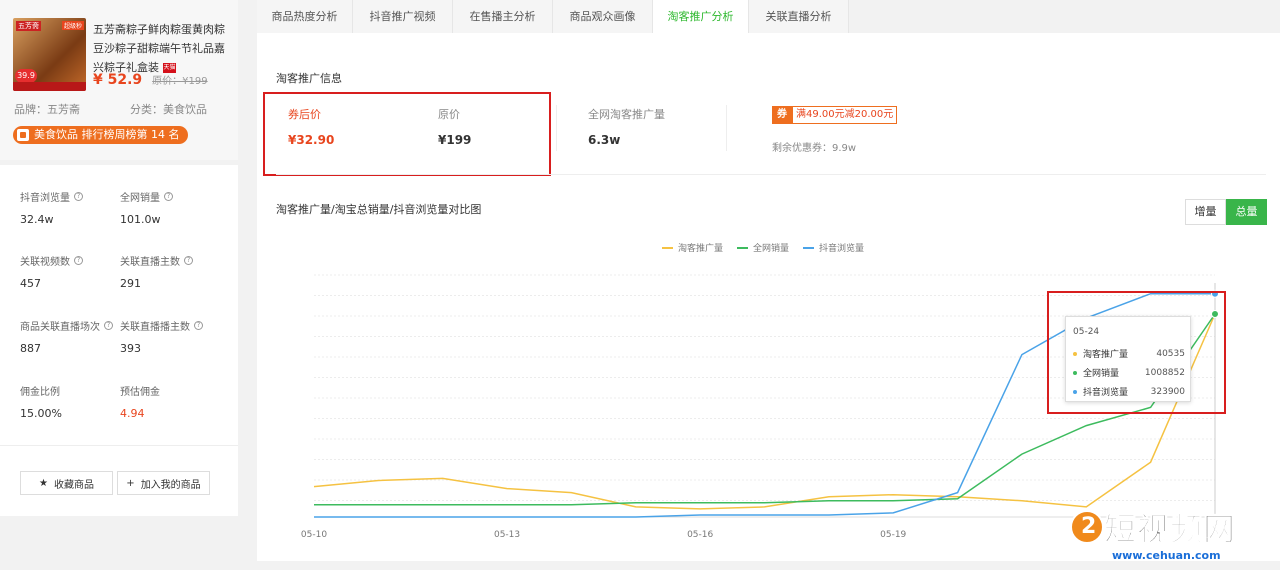 This screenshot has height=570, width=1280. What do you see at coordinates (1106, 393) in the screenshot?
I see `tooltip-name: 抖音浏览量` at bounding box center [1106, 393].